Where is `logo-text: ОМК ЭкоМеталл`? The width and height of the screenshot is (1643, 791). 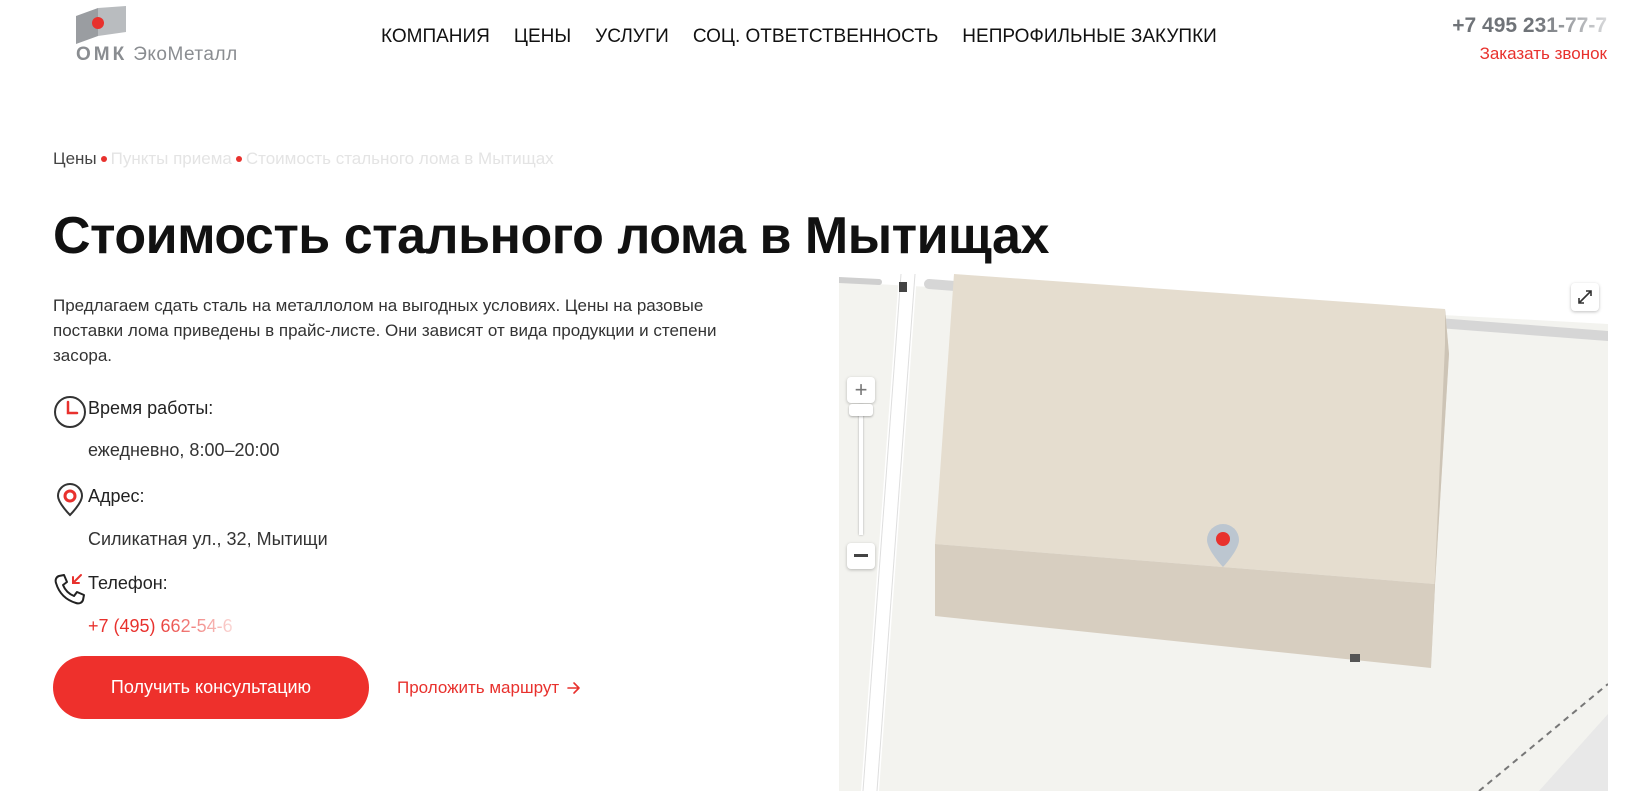
logo-text: ОМК ЭкоМеталл is located at coordinates (157, 55).